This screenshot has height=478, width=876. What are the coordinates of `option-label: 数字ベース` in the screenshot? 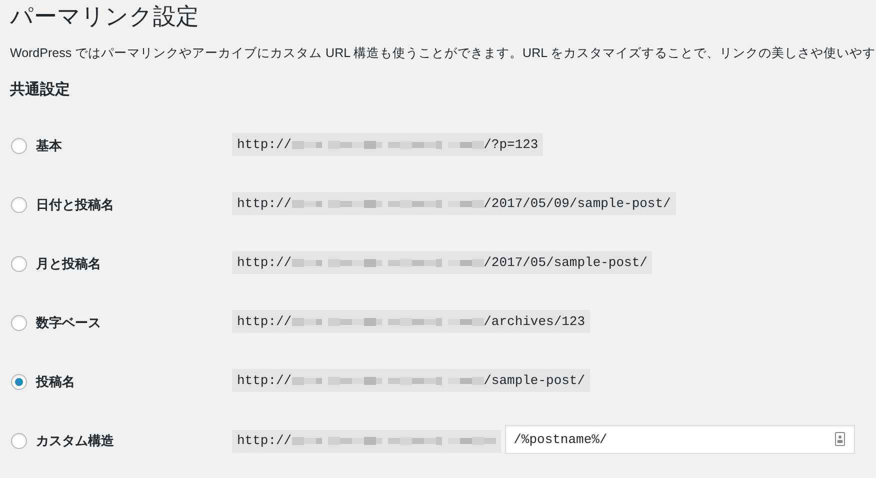 It's located at (68, 323).